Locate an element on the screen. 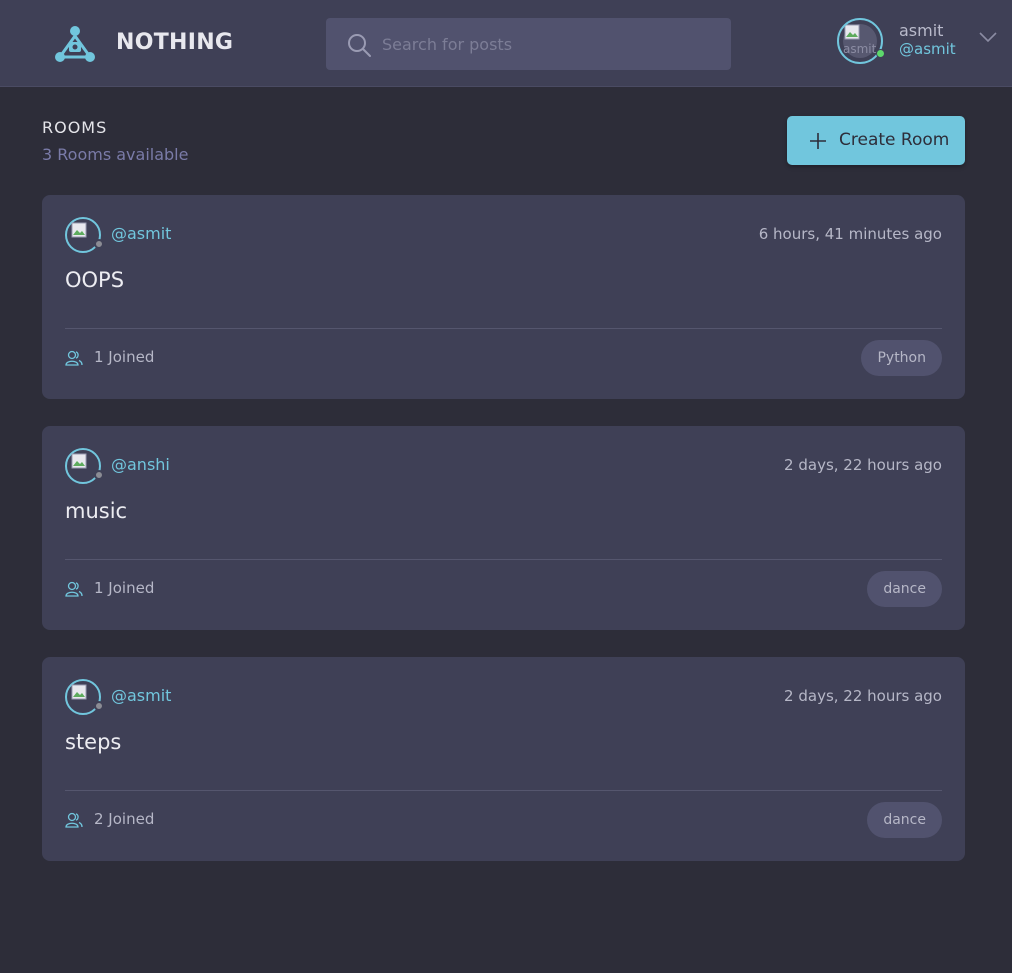  rooms-count: 3 Rooms available is located at coordinates (115, 154).